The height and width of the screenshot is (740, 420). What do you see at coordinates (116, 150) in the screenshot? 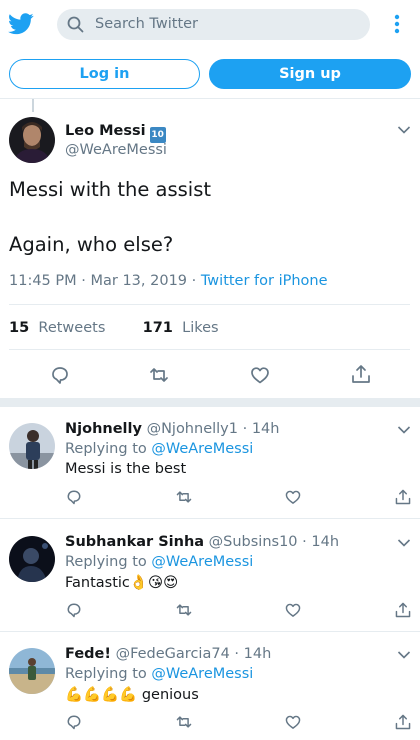
I see `author-handle: @WeAreMessi` at bounding box center [116, 150].